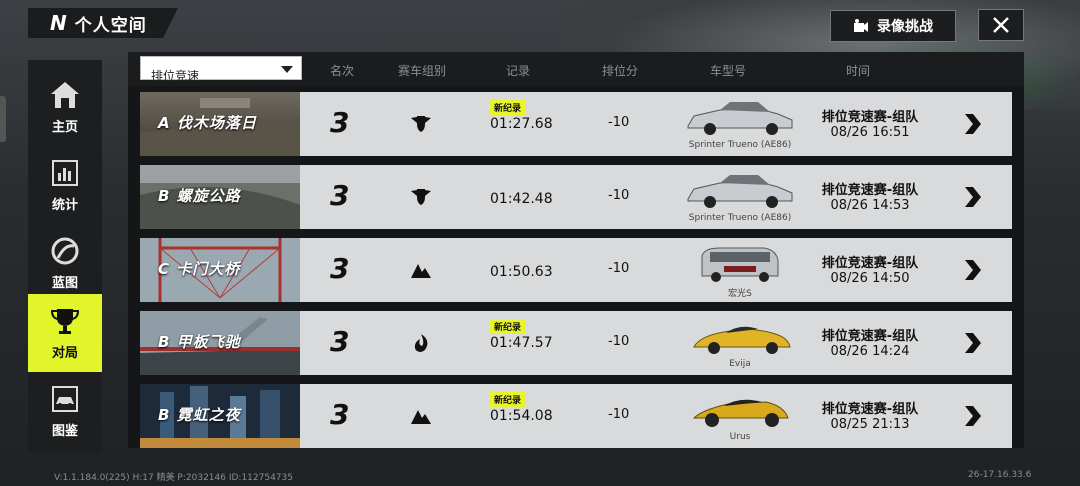 Image resolution: width=1080 pixels, height=486 pixels. Describe the element at coordinates (576, 69) in the screenshot. I see `column-header-bar: 排位竞速 名次 赛车组别 记录 排位分 车型号 时间` at that location.